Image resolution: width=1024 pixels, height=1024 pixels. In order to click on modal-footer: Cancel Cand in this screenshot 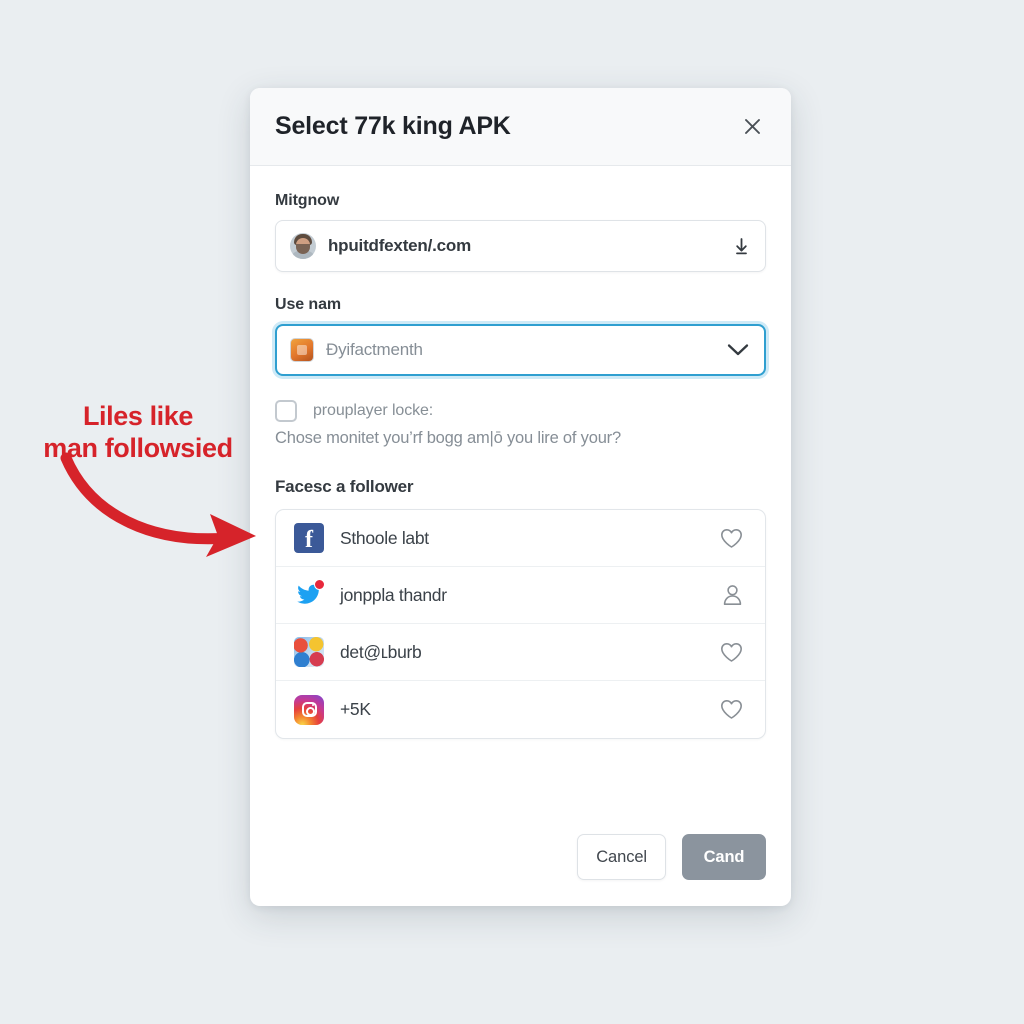, I will do `click(520, 857)`.